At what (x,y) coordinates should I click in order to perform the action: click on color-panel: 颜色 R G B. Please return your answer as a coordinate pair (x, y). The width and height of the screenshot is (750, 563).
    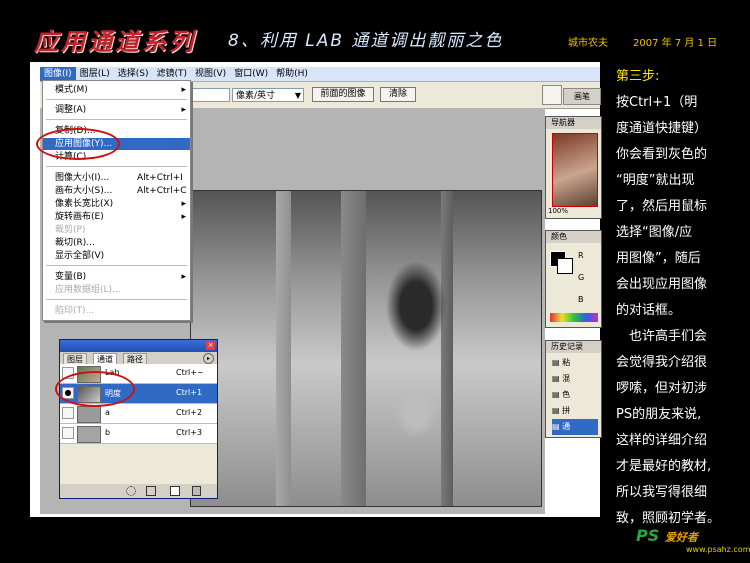
    Looking at the image, I should click on (573, 279).